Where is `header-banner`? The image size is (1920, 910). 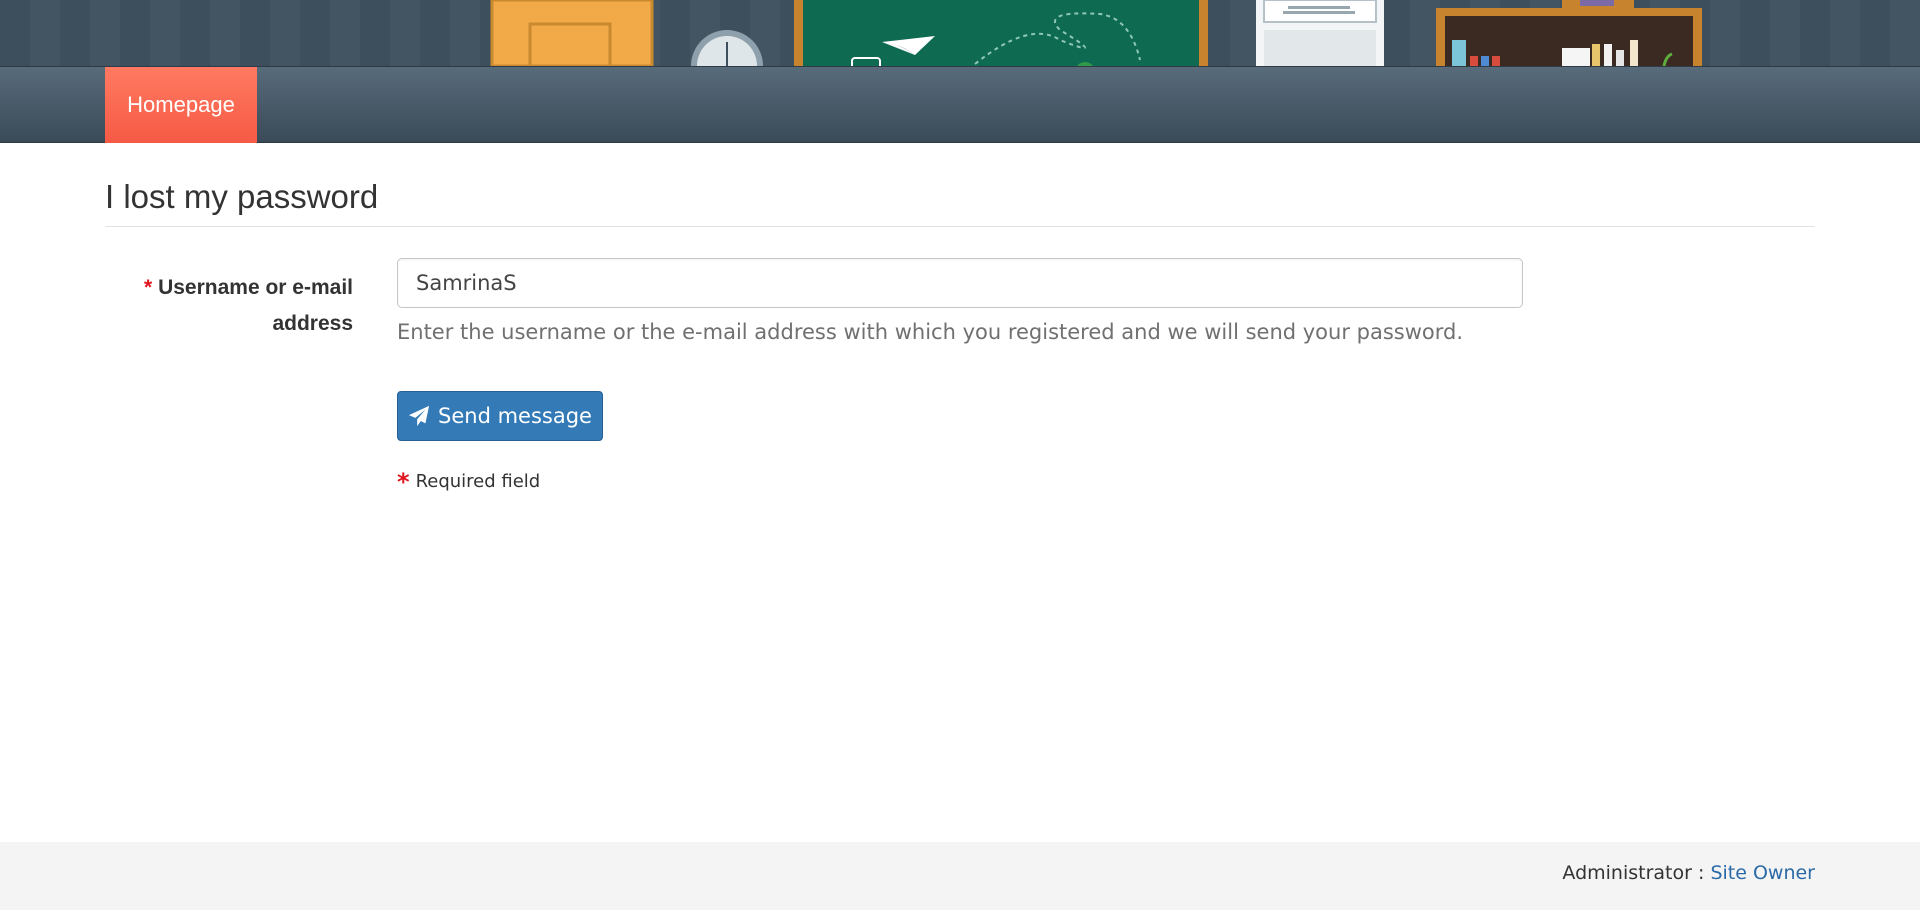 header-banner is located at coordinates (960, 33).